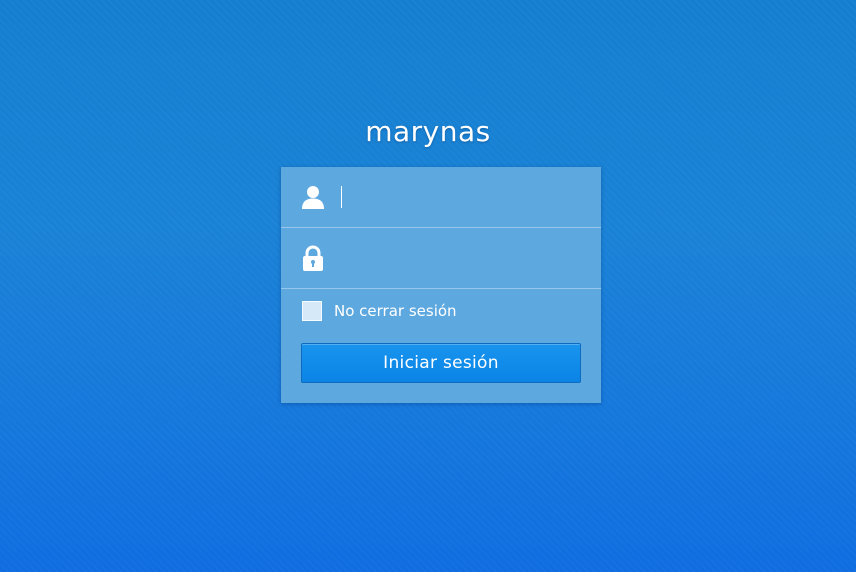 The image size is (856, 572). I want to click on username-input, so click(463, 197).